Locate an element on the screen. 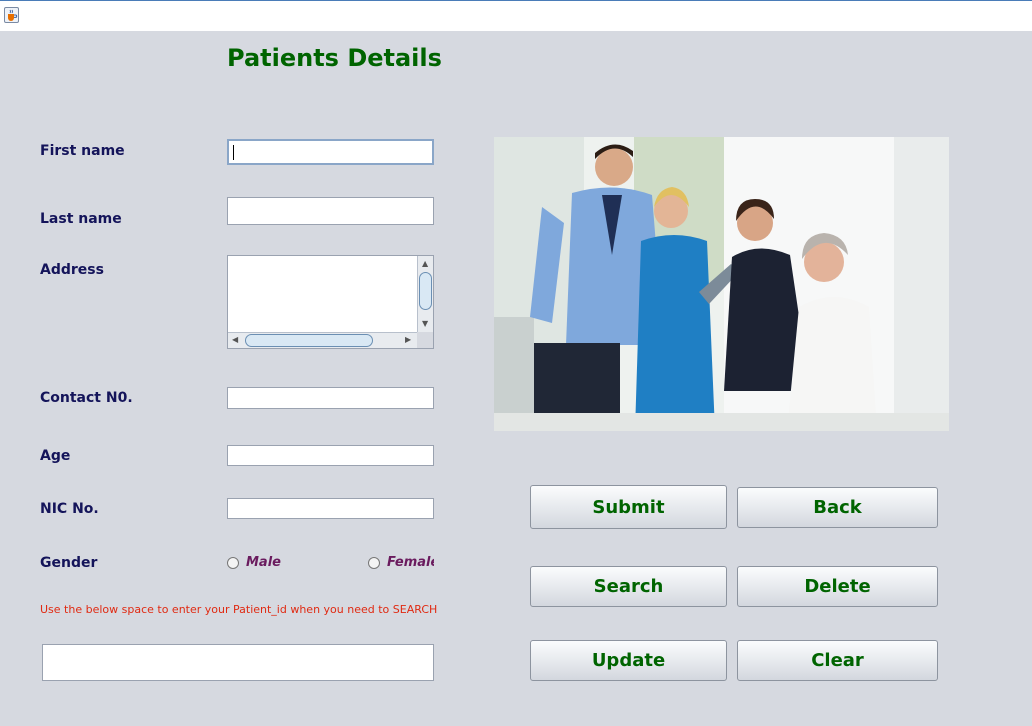 The height and width of the screenshot is (726, 1032). contact-label: Contact N0. is located at coordinates (86, 398).